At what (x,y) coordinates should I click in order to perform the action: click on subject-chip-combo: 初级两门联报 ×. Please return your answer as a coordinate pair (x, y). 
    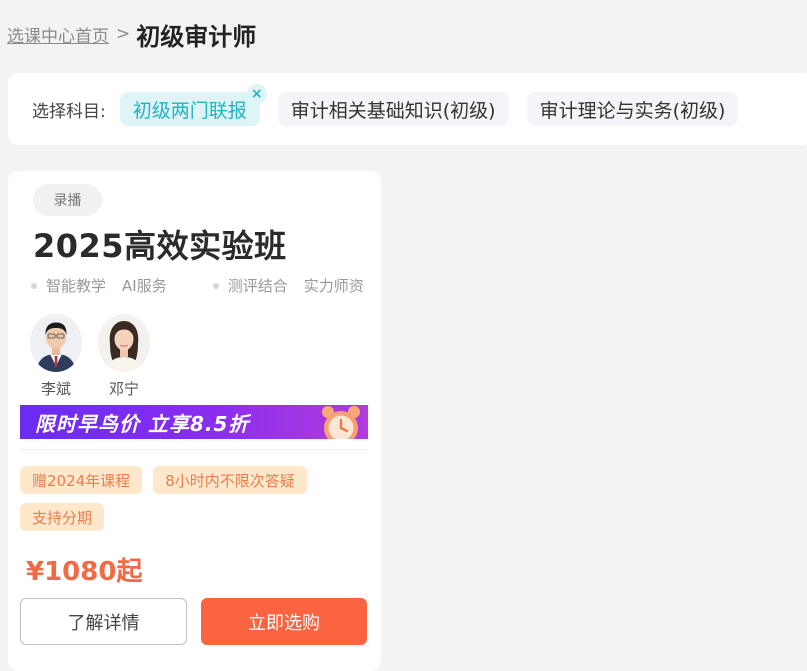
    Looking at the image, I should click on (193, 105).